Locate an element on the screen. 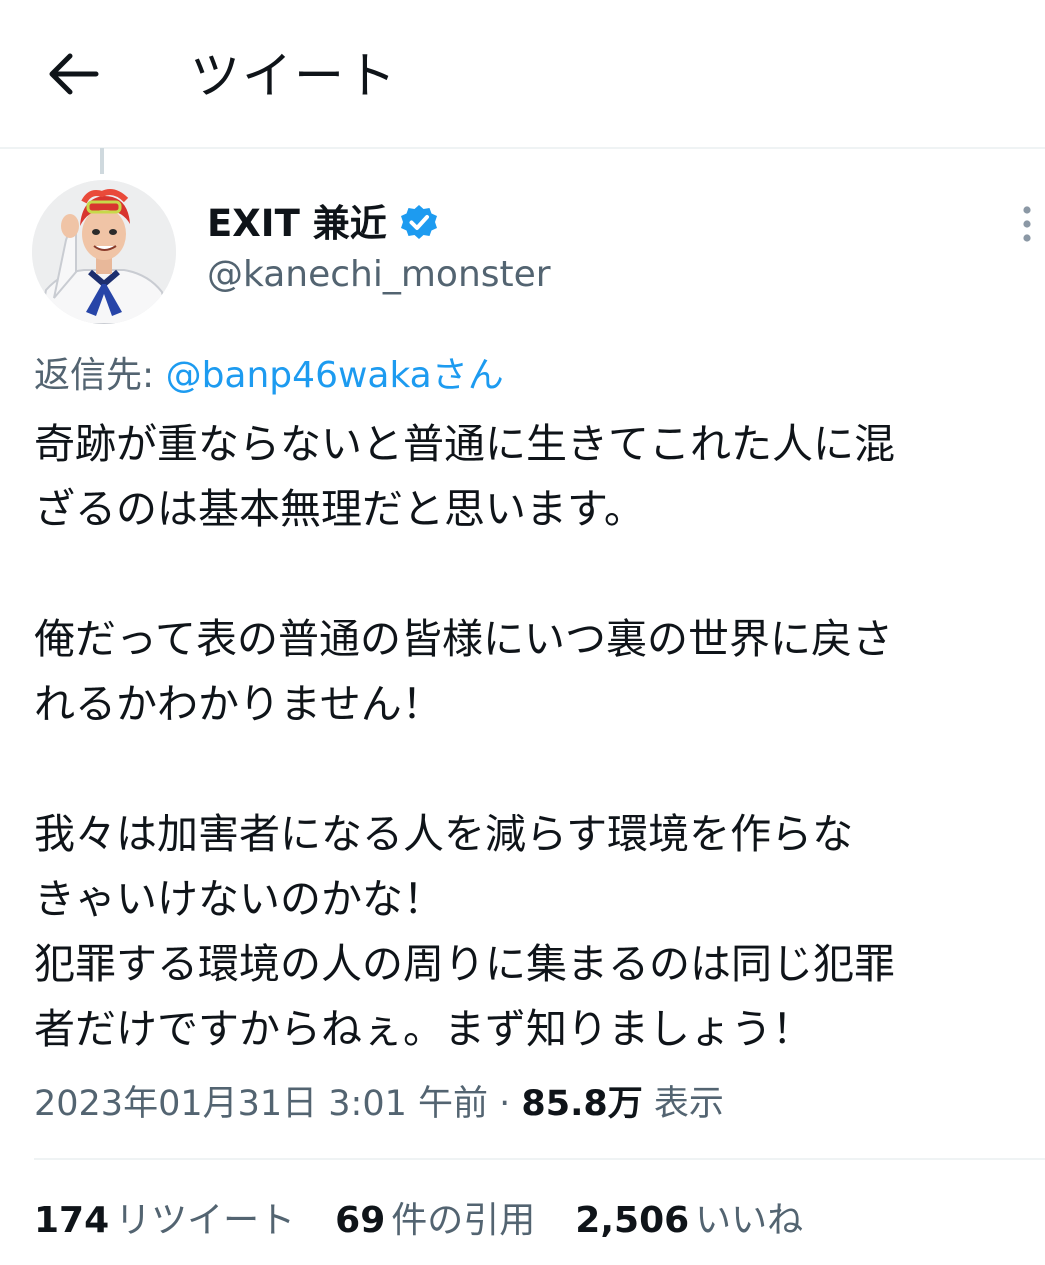  engagement-stats: 174 リツイート 69 件の引用 2,506 いいね is located at coordinates (438, 1221).